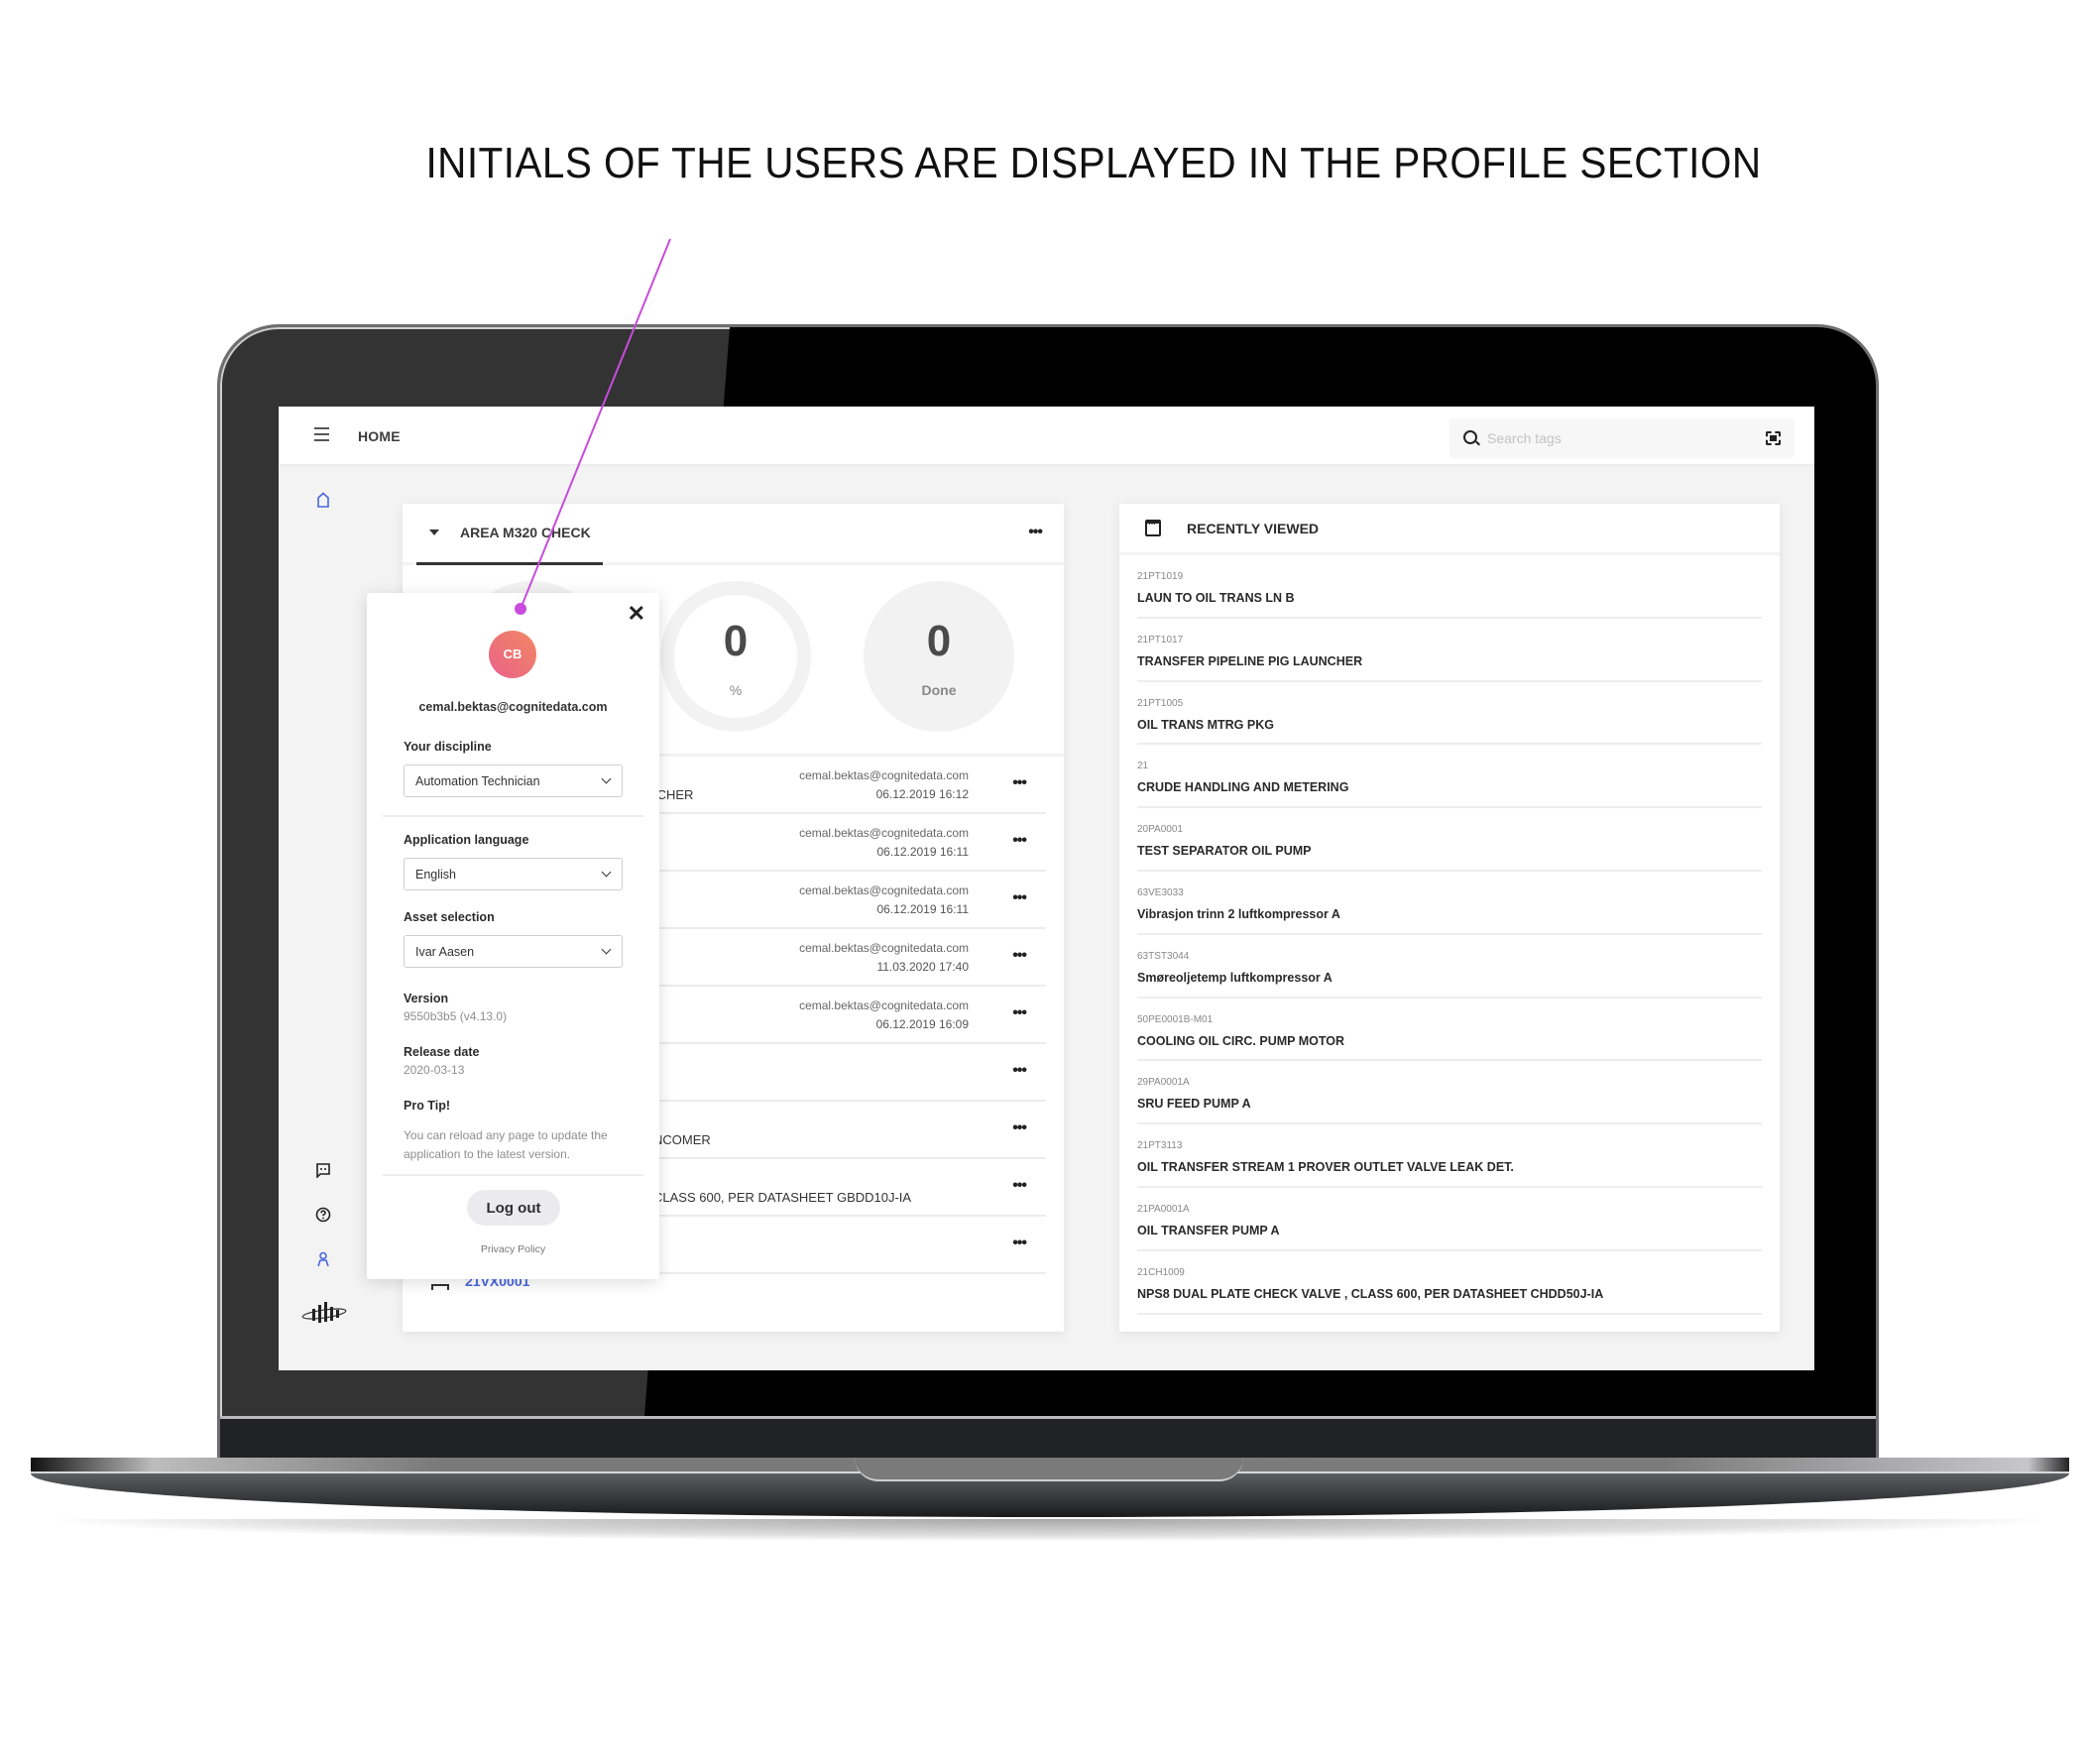 This screenshot has height=1764, width=2088. I want to click on done-label: Done, so click(939, 690).